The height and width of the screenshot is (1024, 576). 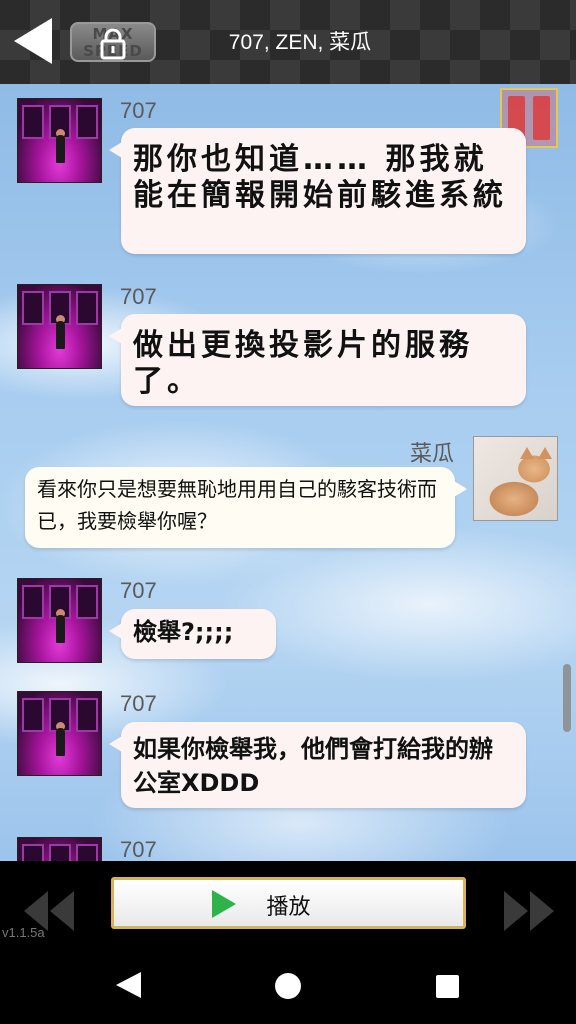 What do you see at coordinates (567, 698) in the screenshot?
I see `scrollbar` at bounding box center [567, 698].